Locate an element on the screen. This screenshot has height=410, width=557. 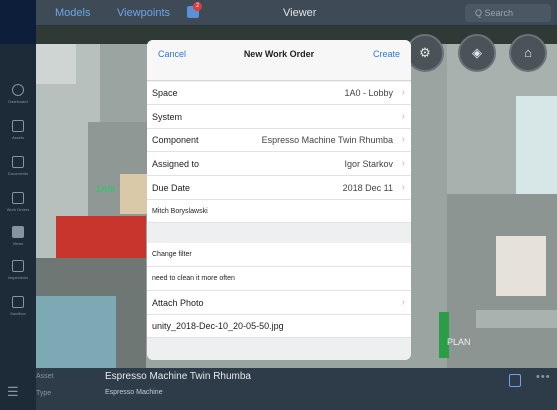
sidebar-item-work-orders: Work Orders is located at coordinates (18, 202).